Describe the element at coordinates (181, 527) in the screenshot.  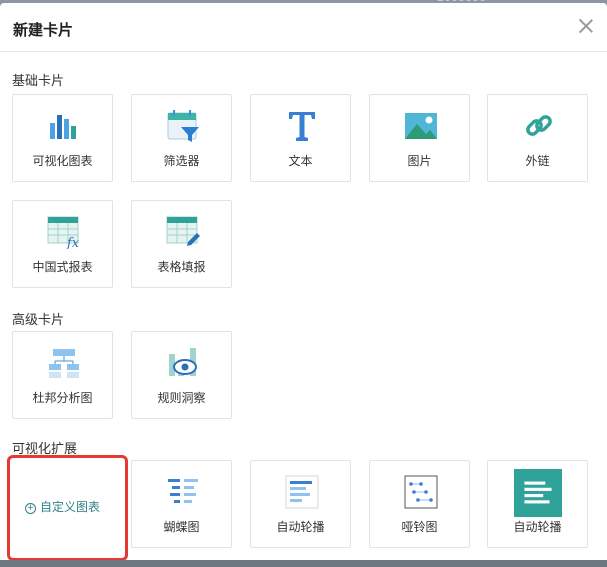
I see `card-label: 蝴蝶图` at that location.